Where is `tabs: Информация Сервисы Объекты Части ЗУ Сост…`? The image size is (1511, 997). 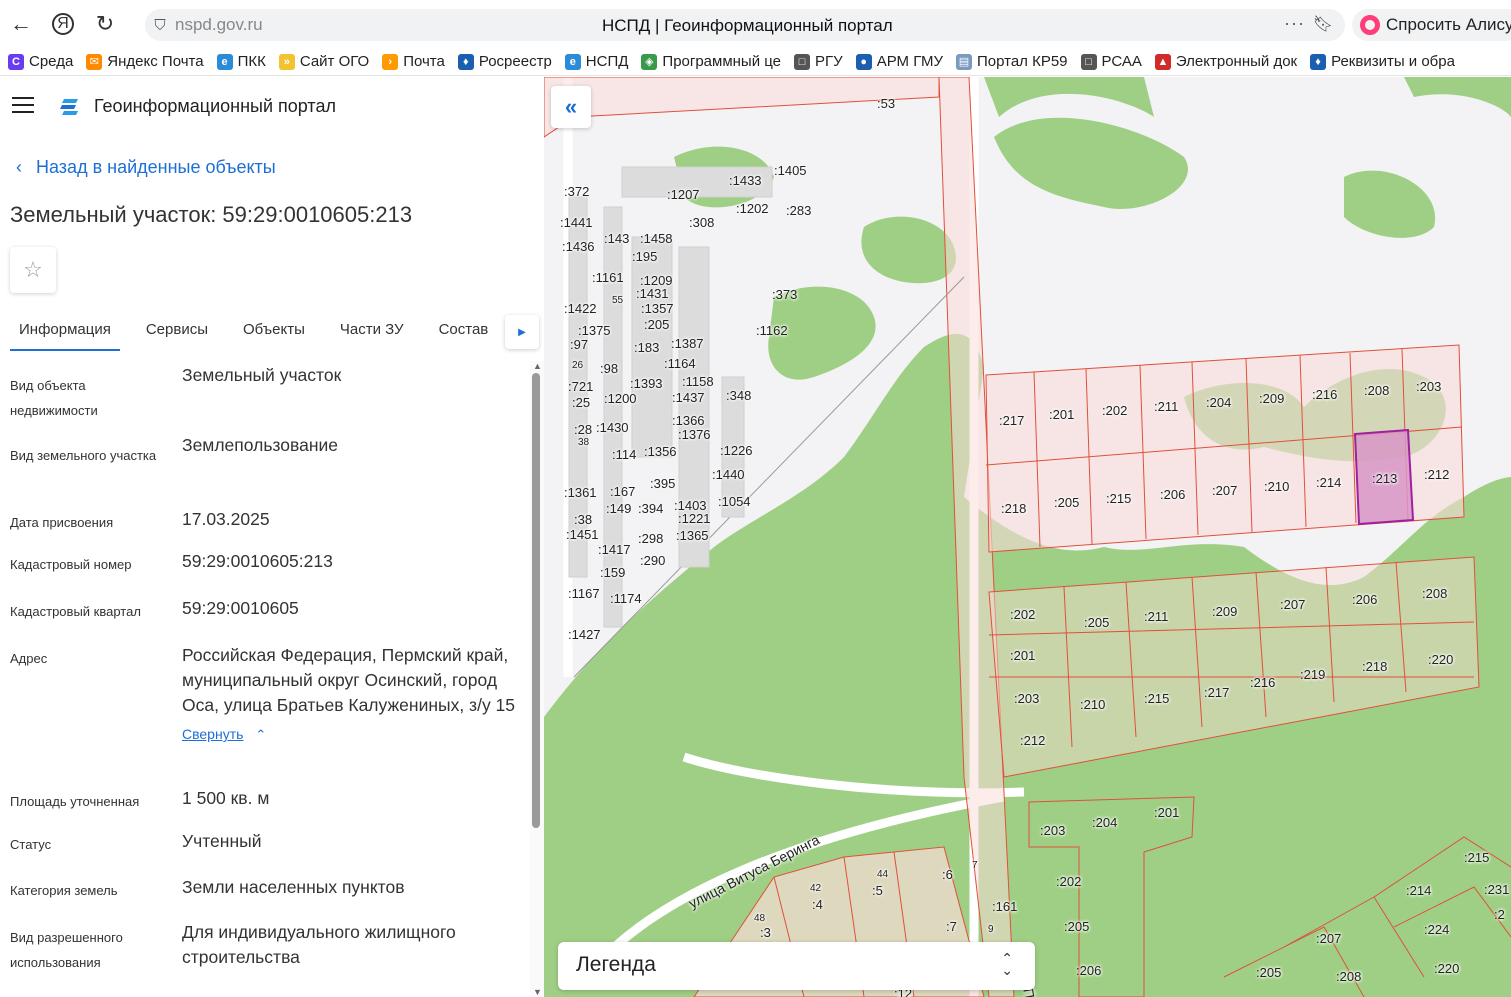
tabs: Информация Сервисы Объекты Части ЗУ Сост… is located at coordinates (275, 333).